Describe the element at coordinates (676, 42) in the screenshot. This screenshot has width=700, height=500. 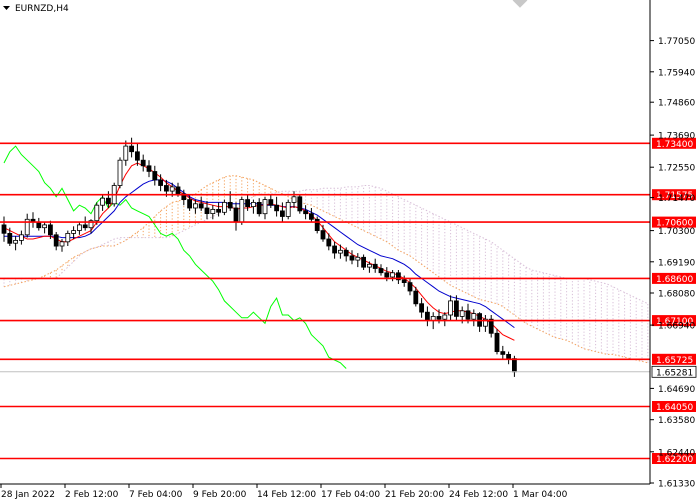
I see `price-tick-label: 1.77050` at that location.